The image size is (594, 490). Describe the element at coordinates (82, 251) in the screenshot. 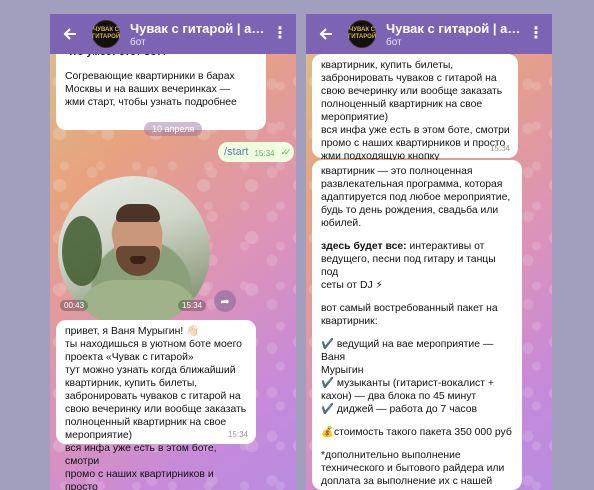

I see `plant-shape` at that location.